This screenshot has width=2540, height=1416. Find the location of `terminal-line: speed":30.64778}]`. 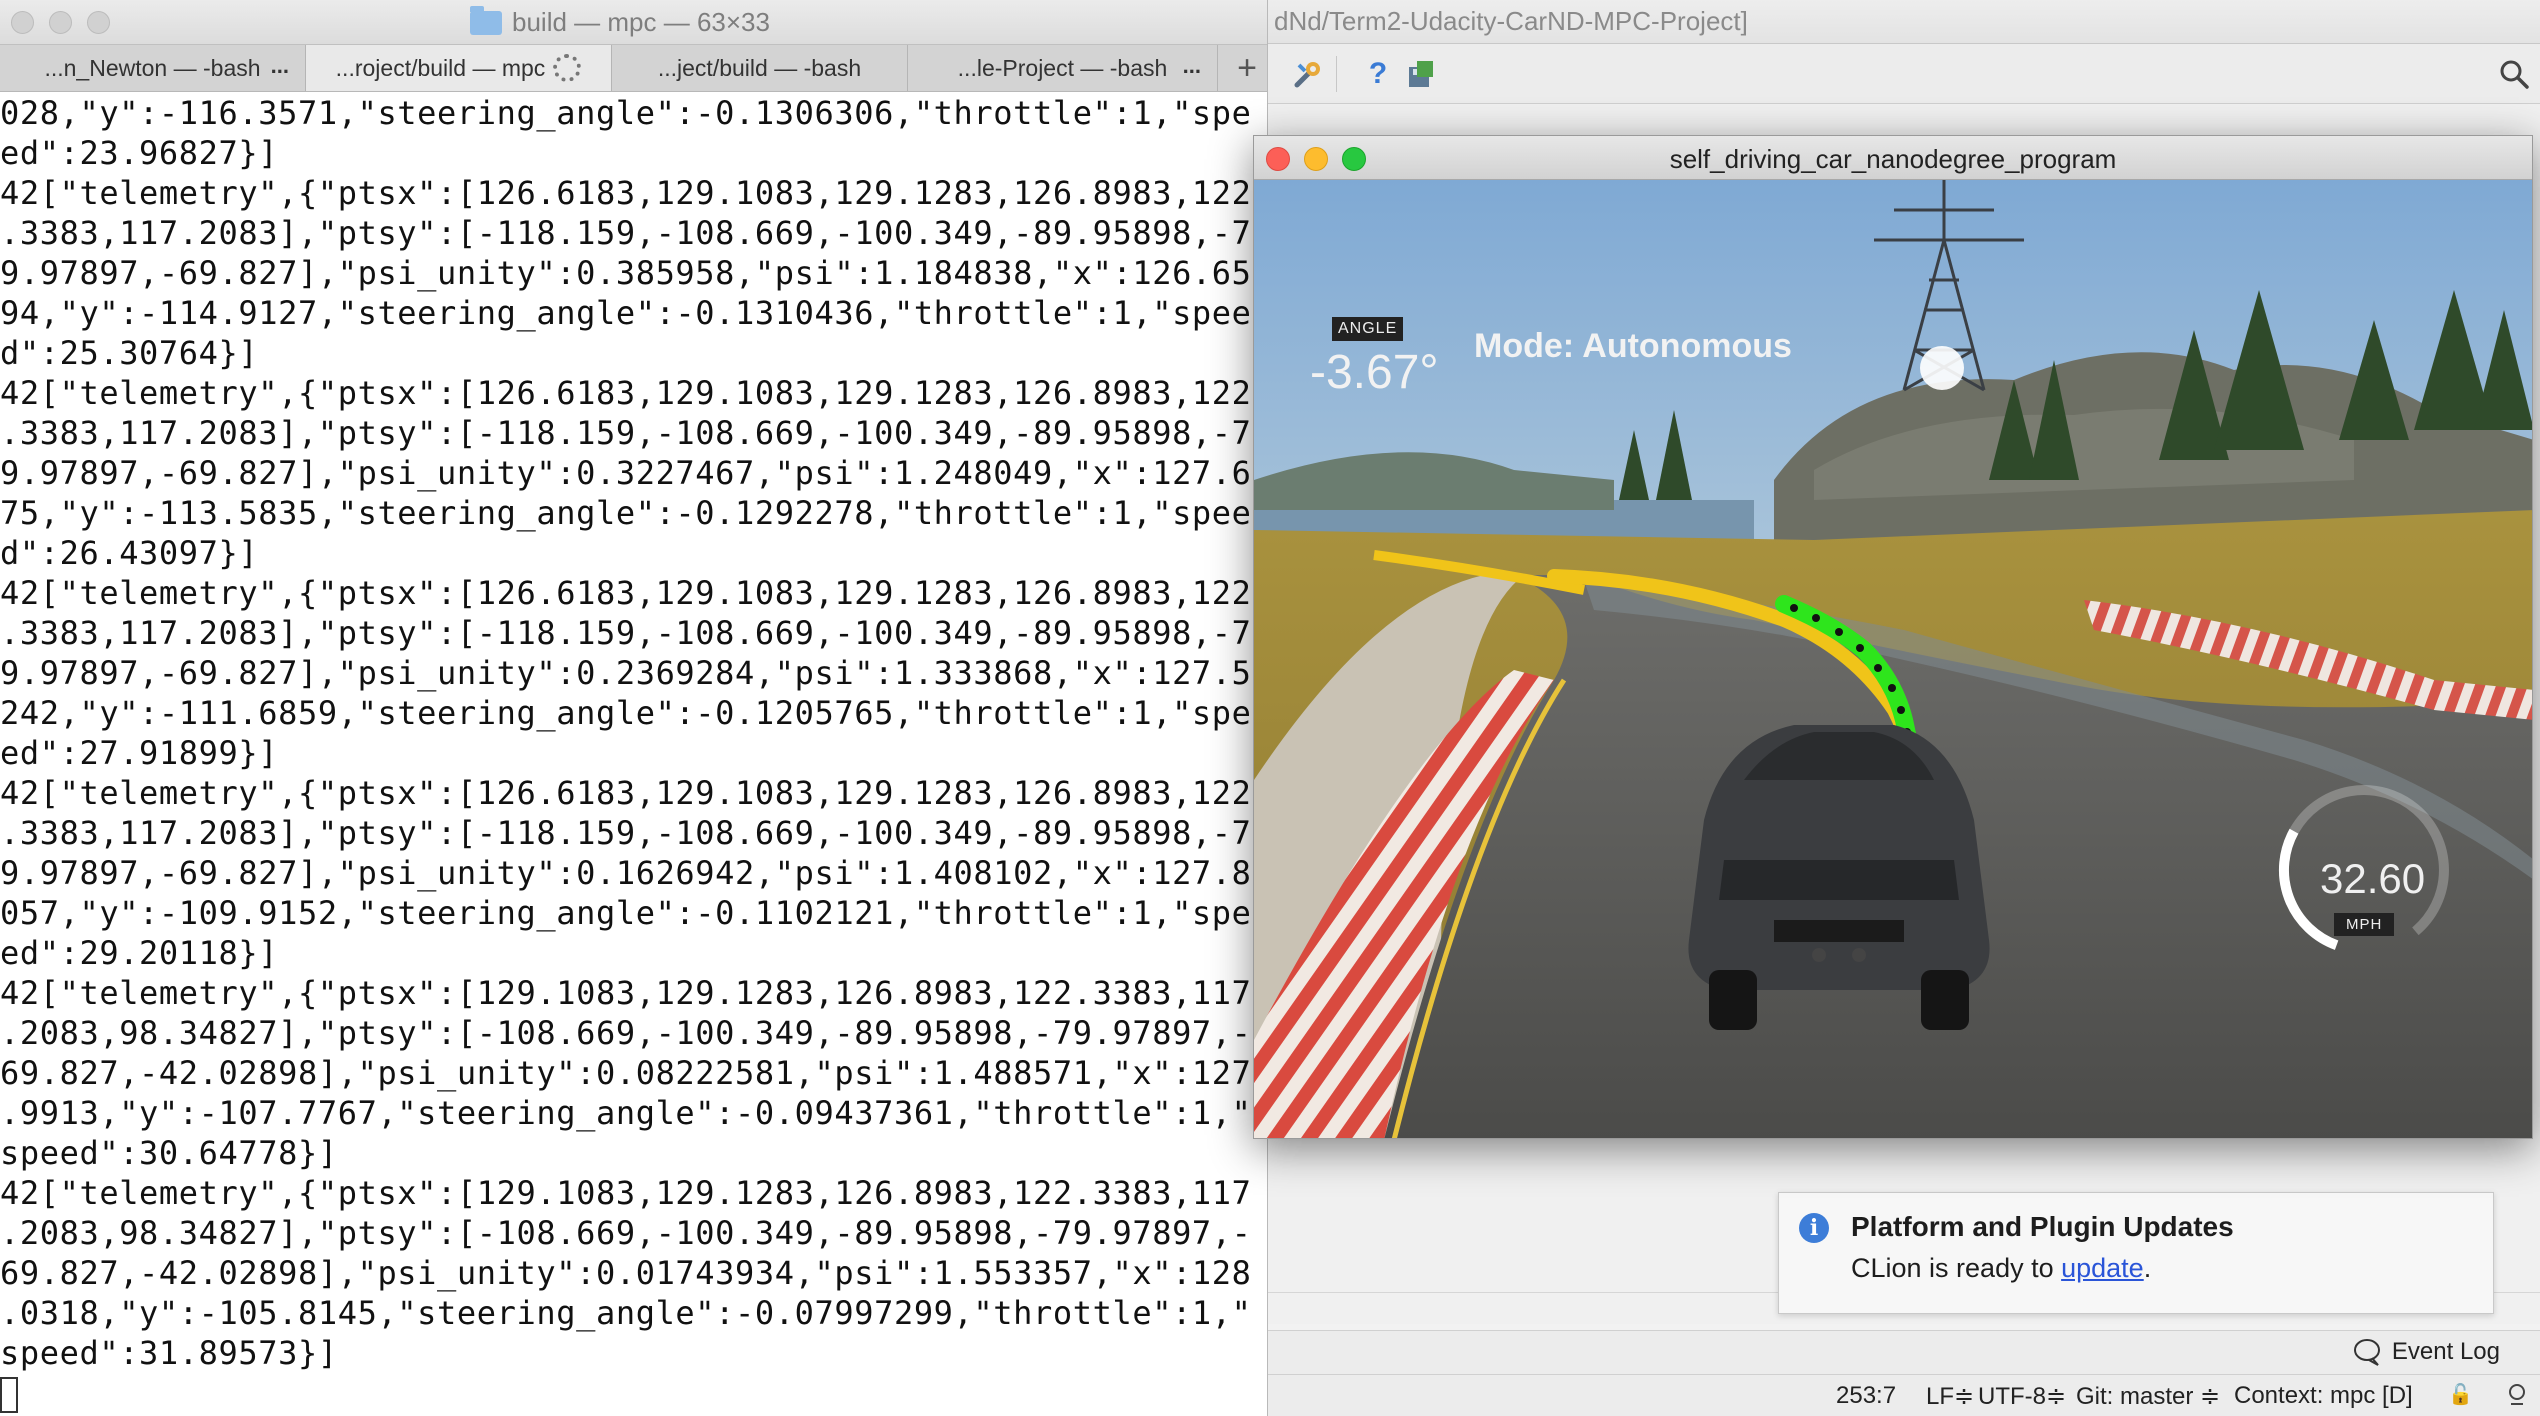

terminal-line: speed":30.64778}] is located at coordinates (169, 1153).